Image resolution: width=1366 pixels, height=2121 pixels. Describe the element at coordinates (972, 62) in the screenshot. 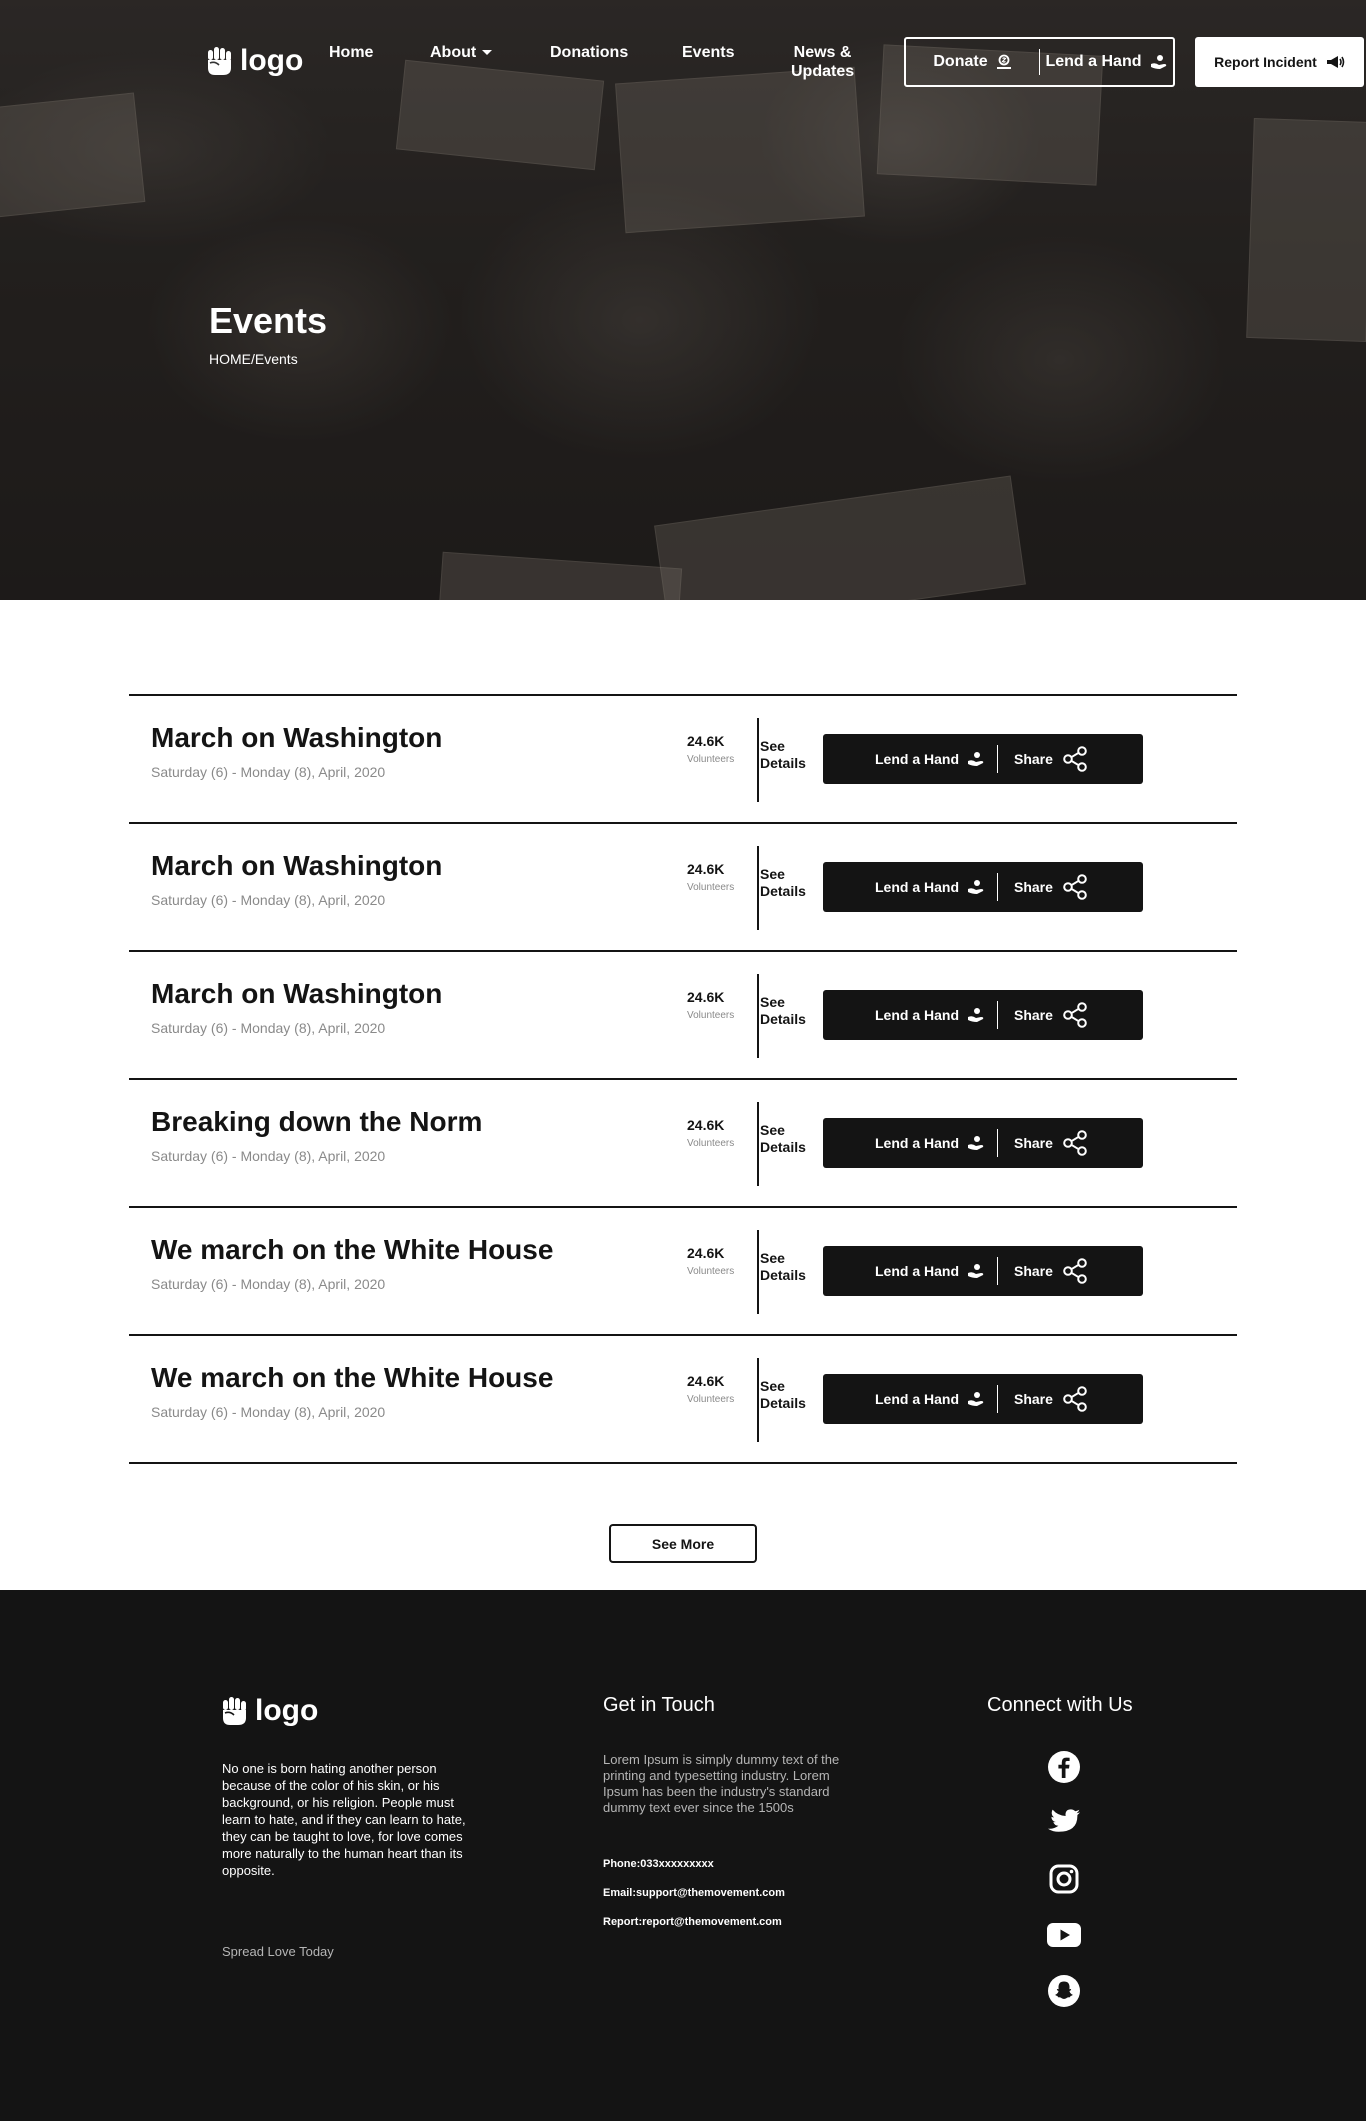

I see `donate-button: Donate` at that location.